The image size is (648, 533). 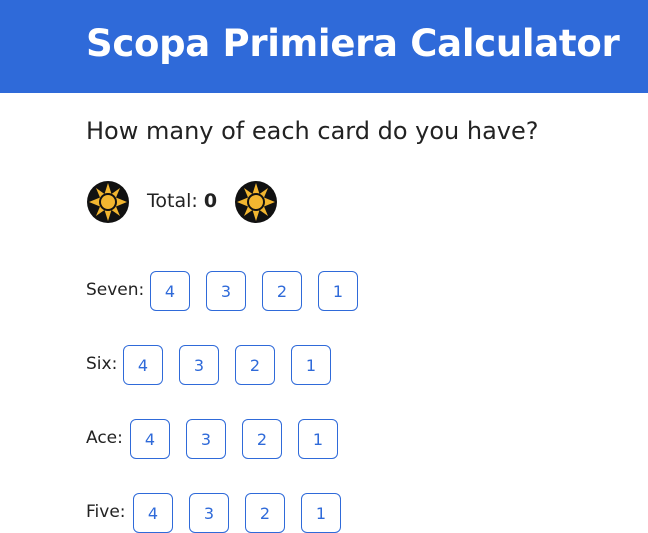 I want to click on ace-count-3-button: 3, so click(x=206, y=439).